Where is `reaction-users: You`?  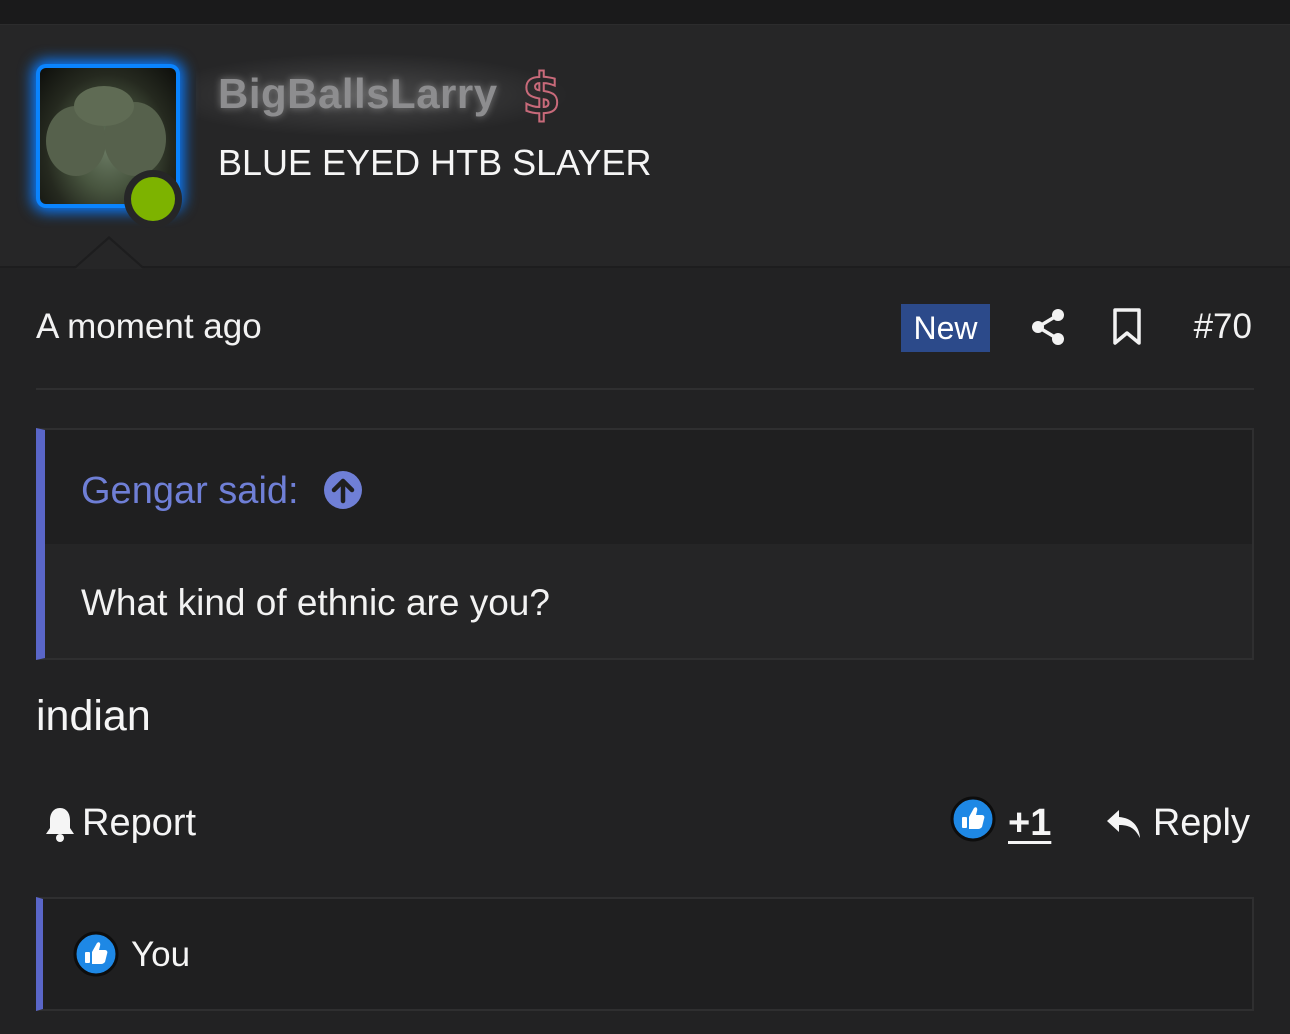 reaction-users: You is located at coordinates (160, 955).